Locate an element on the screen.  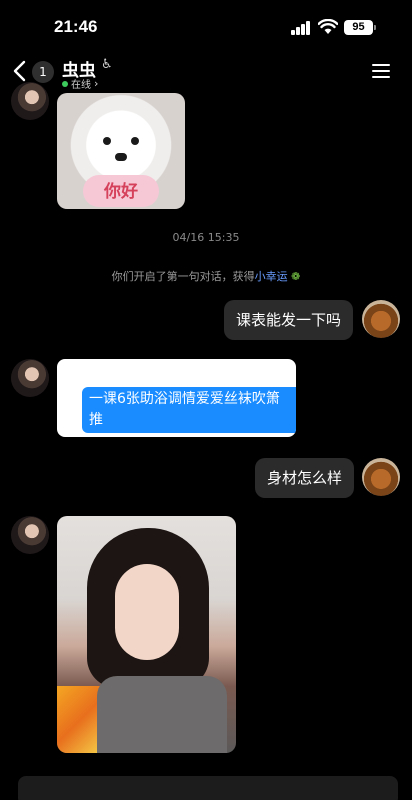
chat-header: 1 虫虫 ♿ 在线 › is located at coordinates (206, 72).